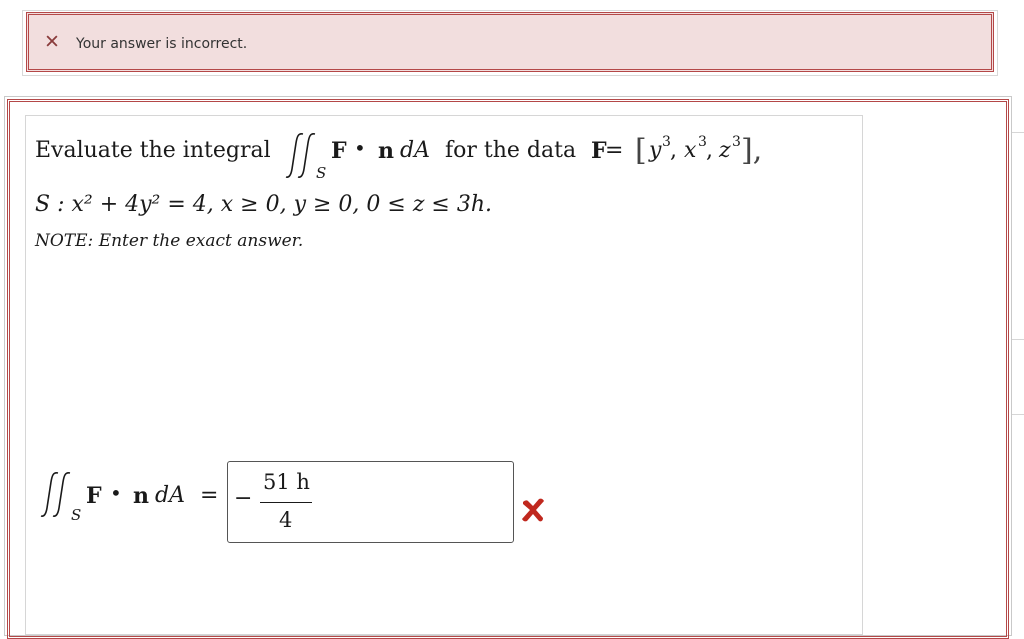  Describe the element at coordinates (511, 150) in the screenshot. I see `for-the-data-text: for the data` at that location.